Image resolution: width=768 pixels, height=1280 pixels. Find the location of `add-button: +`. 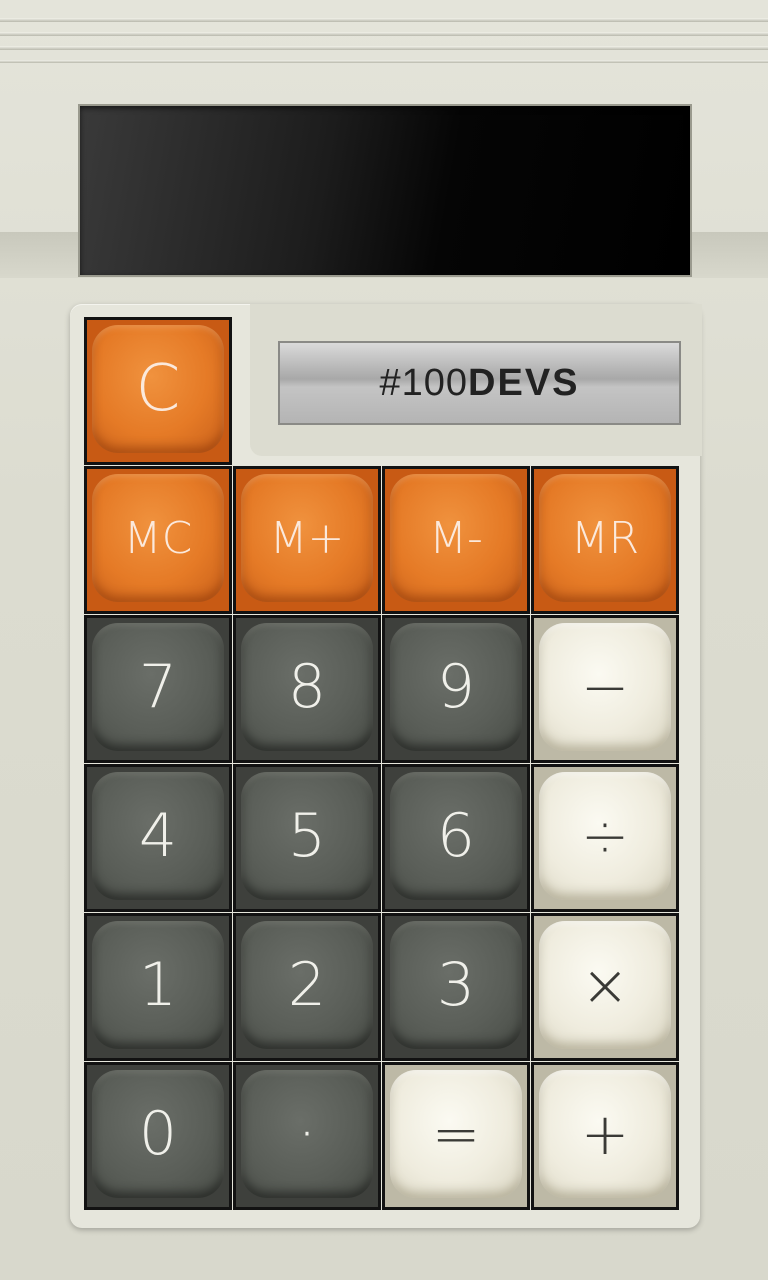

add-button: + is located at coordinates (605, 1136).